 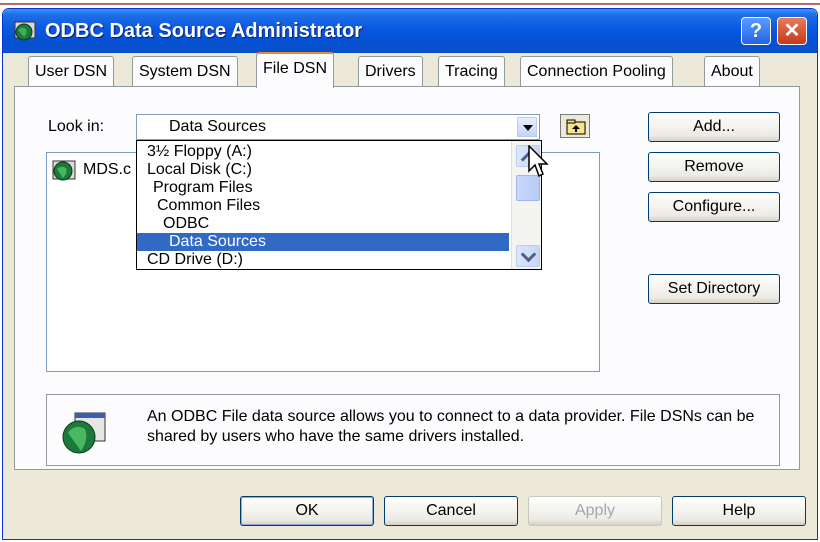 I want to click on remove-button: Remove, so click(x=714, y=167).